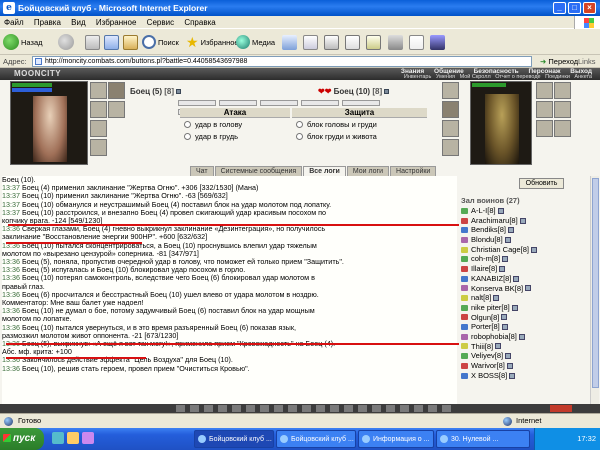  What do you see at coordinates (359, 124) in the screenshot?
I see `defense-head-chest-option: блок головы и груди` at bounding box center [359, 124].